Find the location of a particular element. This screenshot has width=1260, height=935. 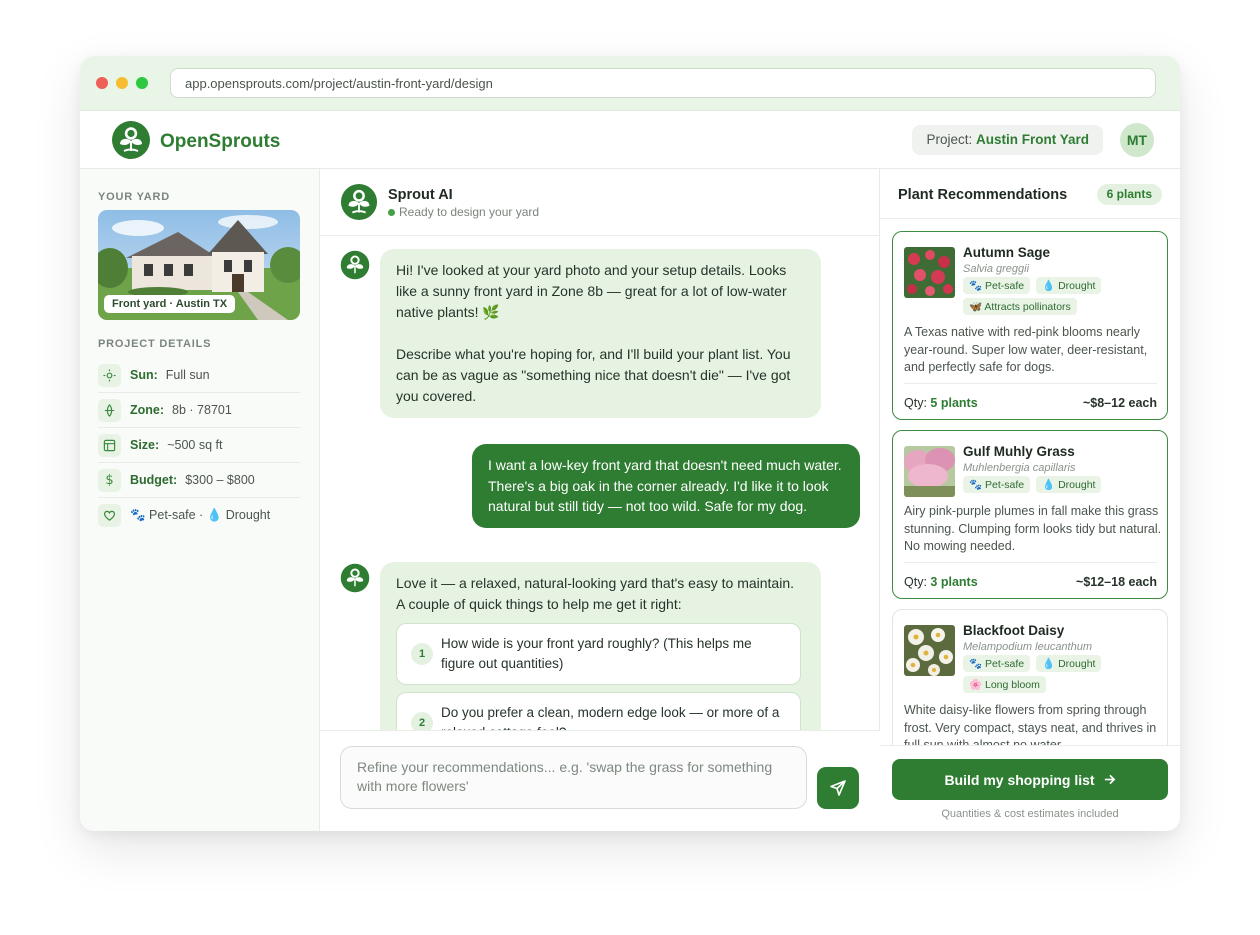

plant-name: Blackfoot Daisy is located at coordinates (1014, 630).